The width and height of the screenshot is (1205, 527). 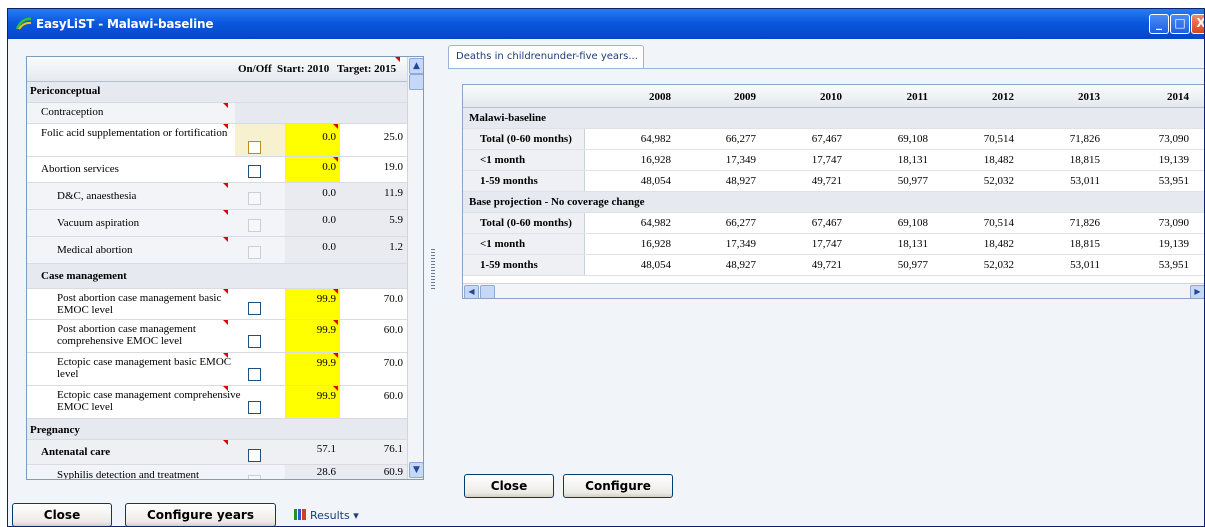 I want to click on target-value-cell: 25.0, so click(x=373, y=140).